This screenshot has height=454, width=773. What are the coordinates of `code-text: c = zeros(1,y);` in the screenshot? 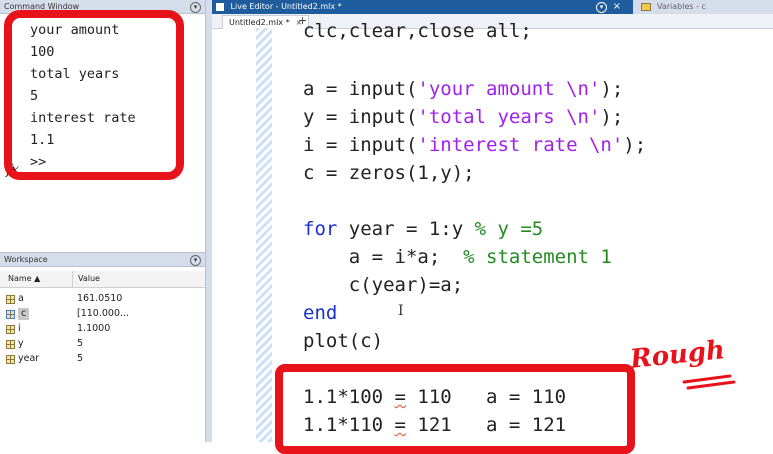 It's located at (389, 173).